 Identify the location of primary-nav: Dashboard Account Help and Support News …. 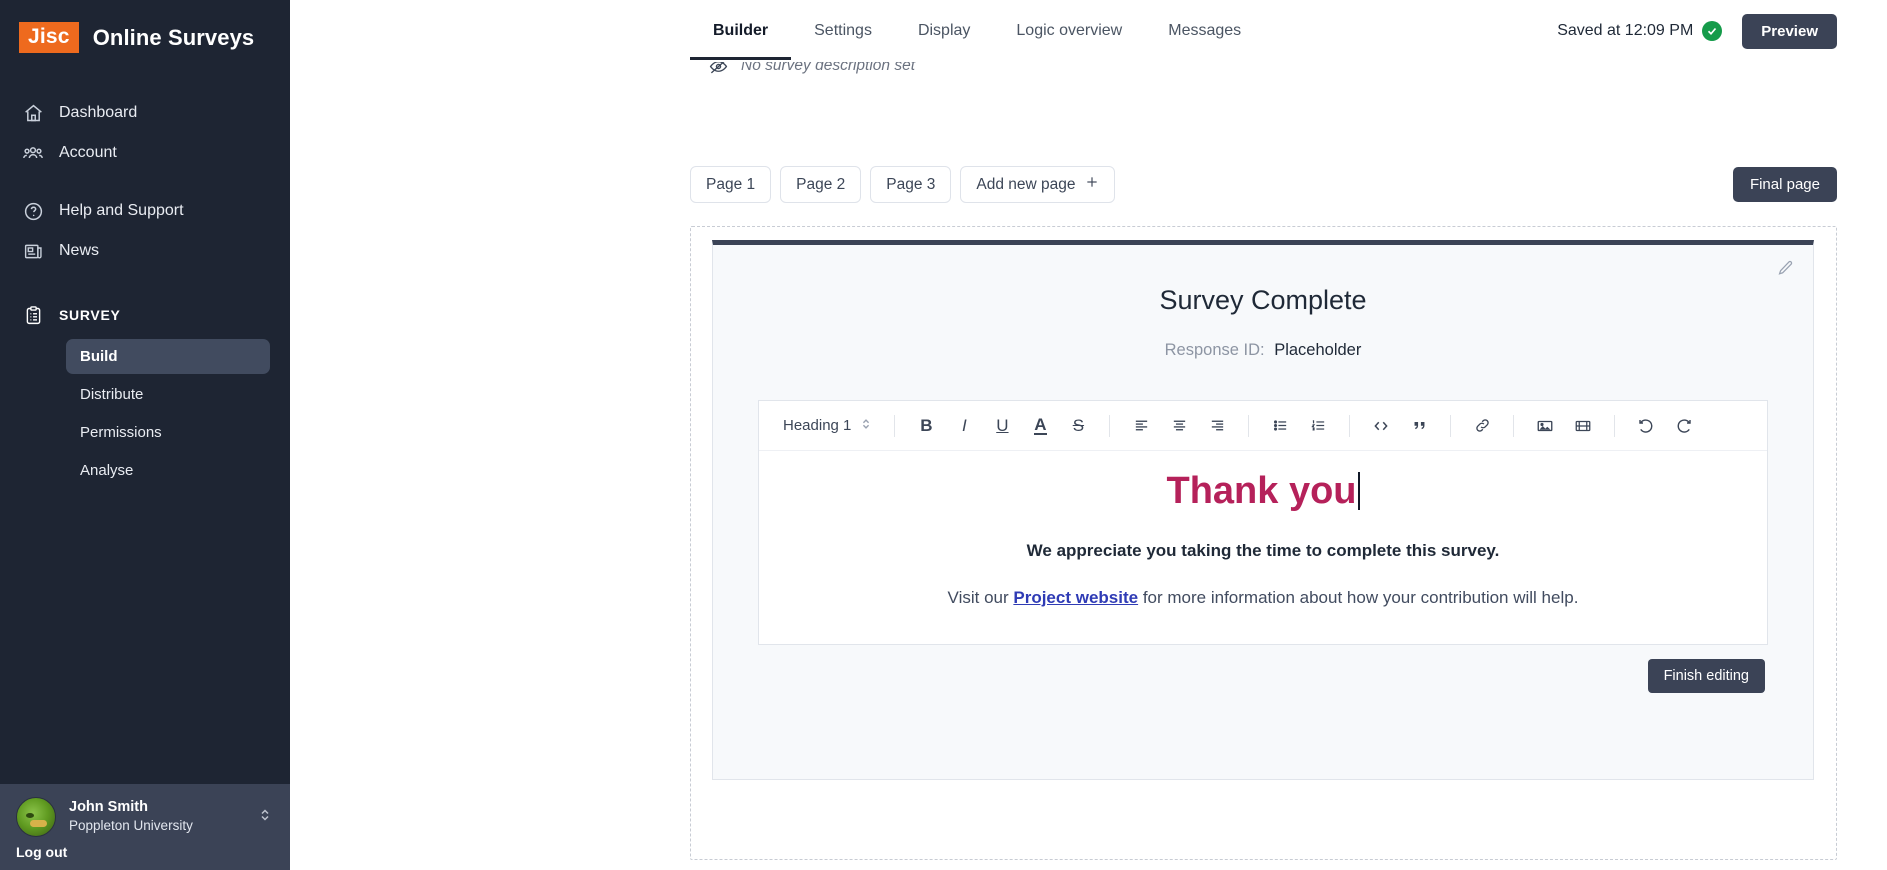
(145, 292).